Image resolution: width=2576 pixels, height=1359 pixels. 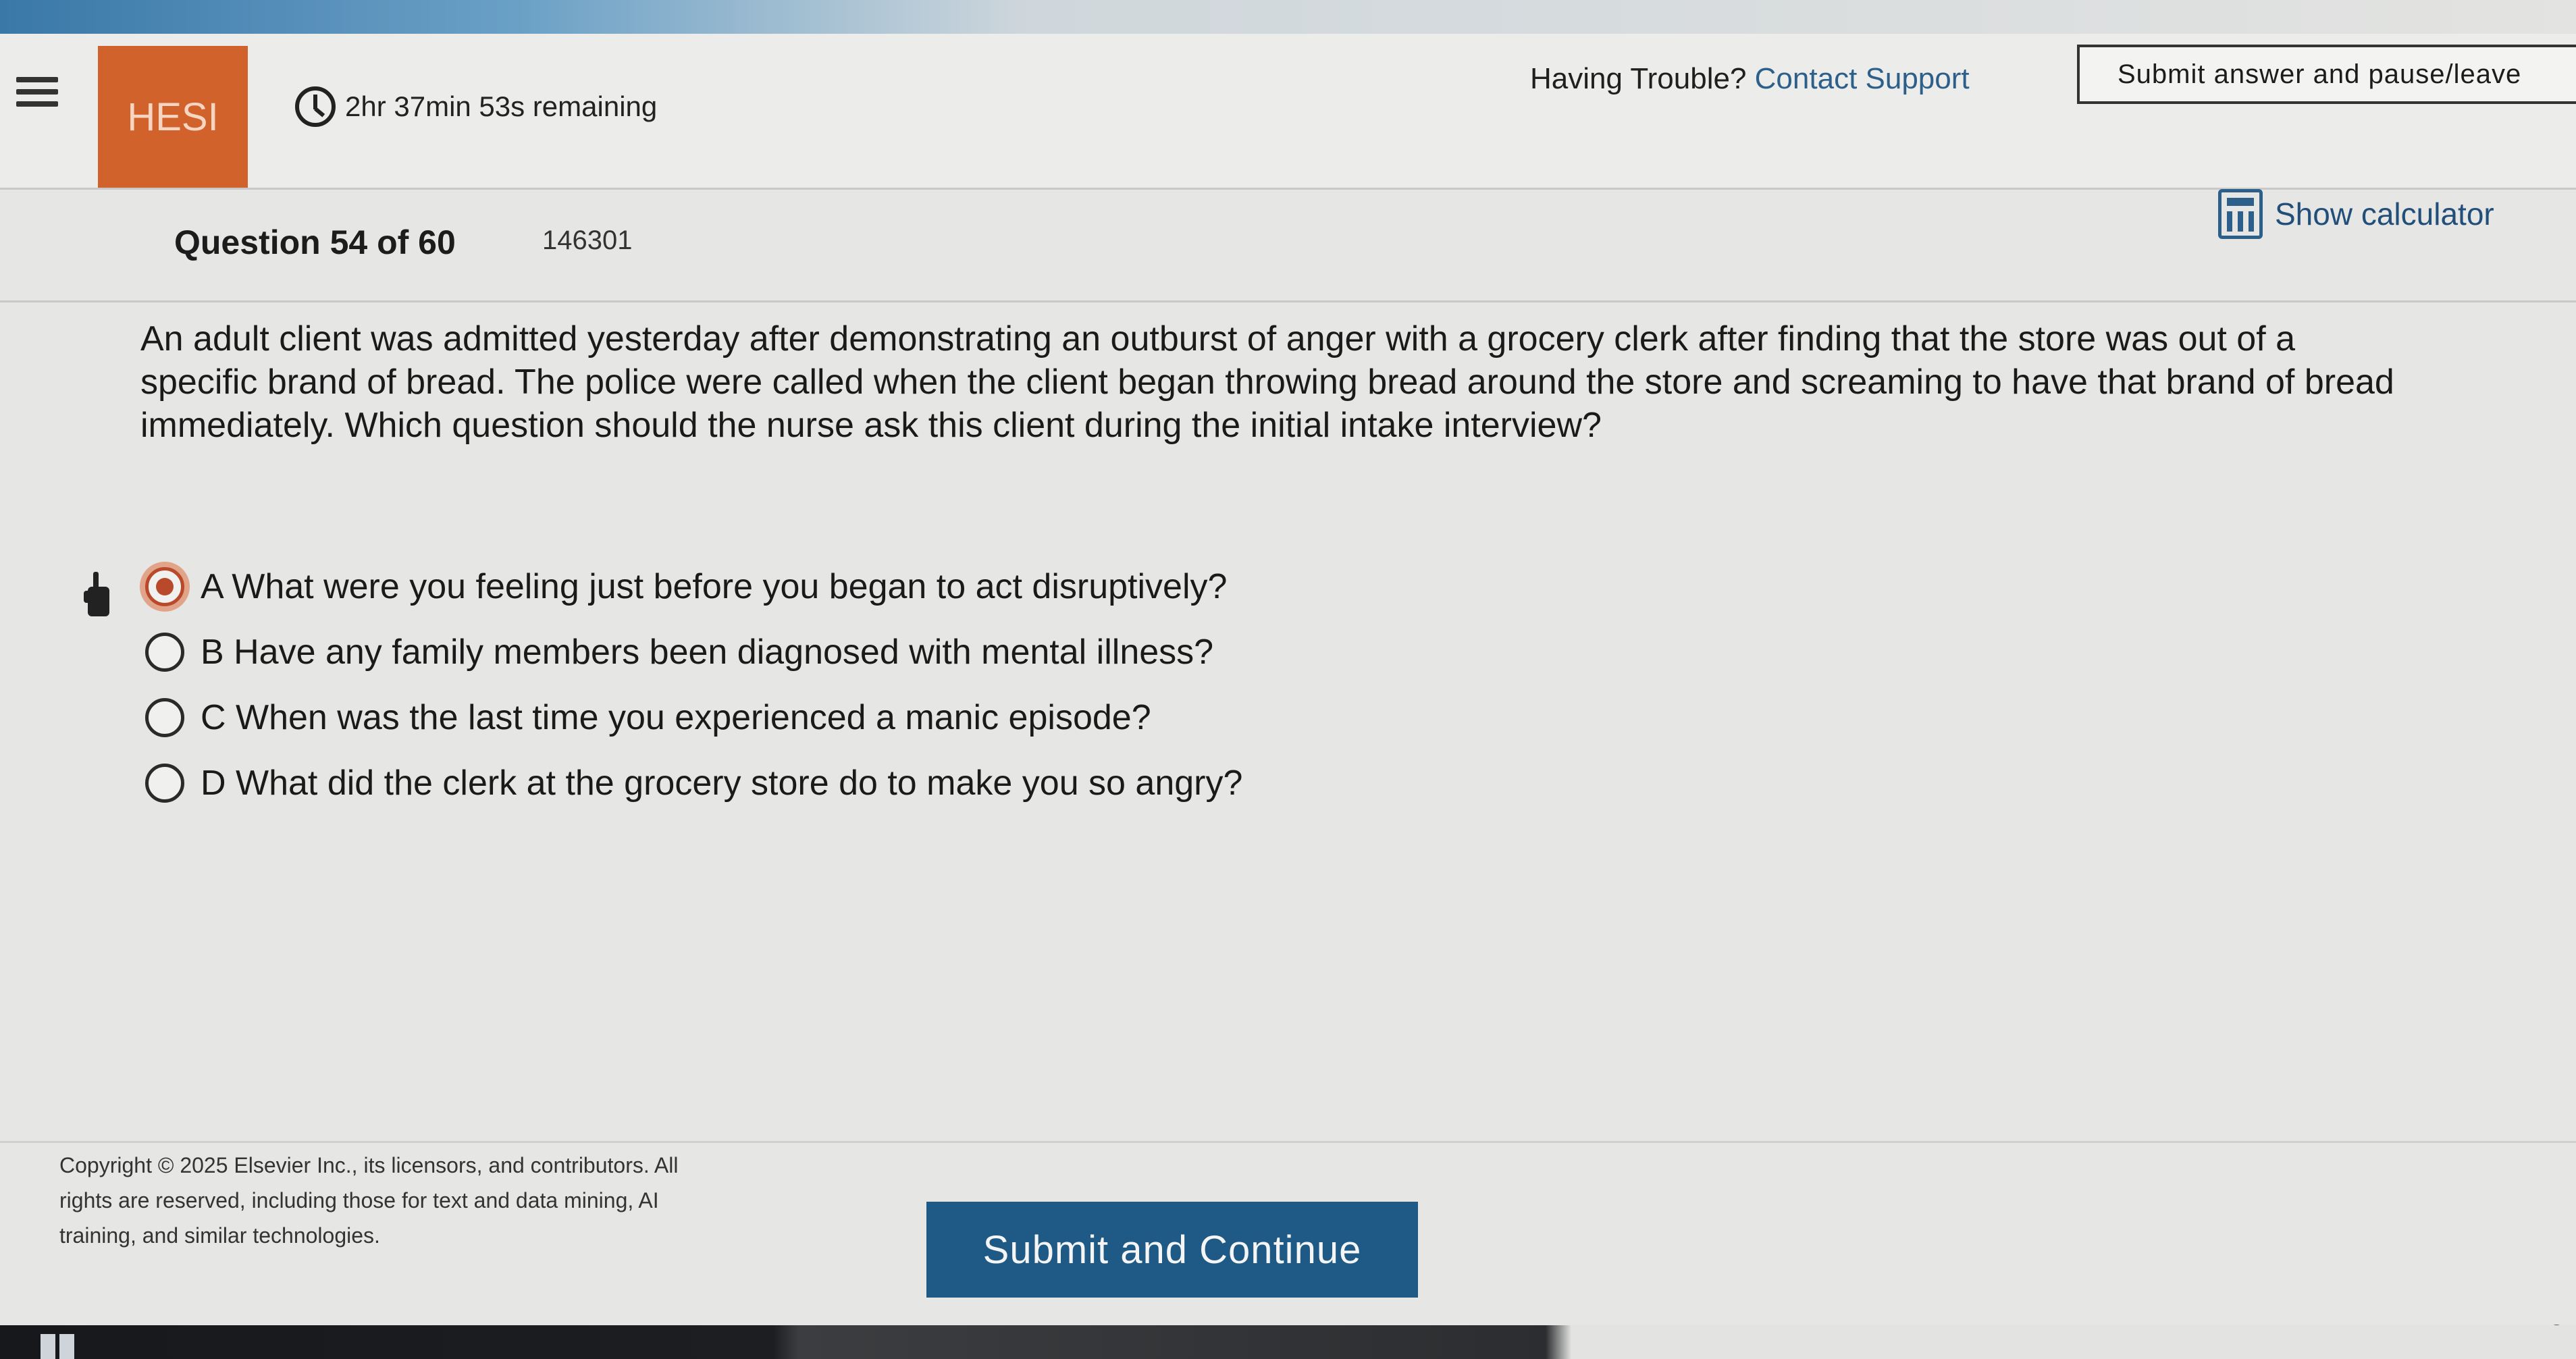 What do you see at coordinates (164, 717) in the screenshot?
I see `radio-c` at bounding box center [164, 717].